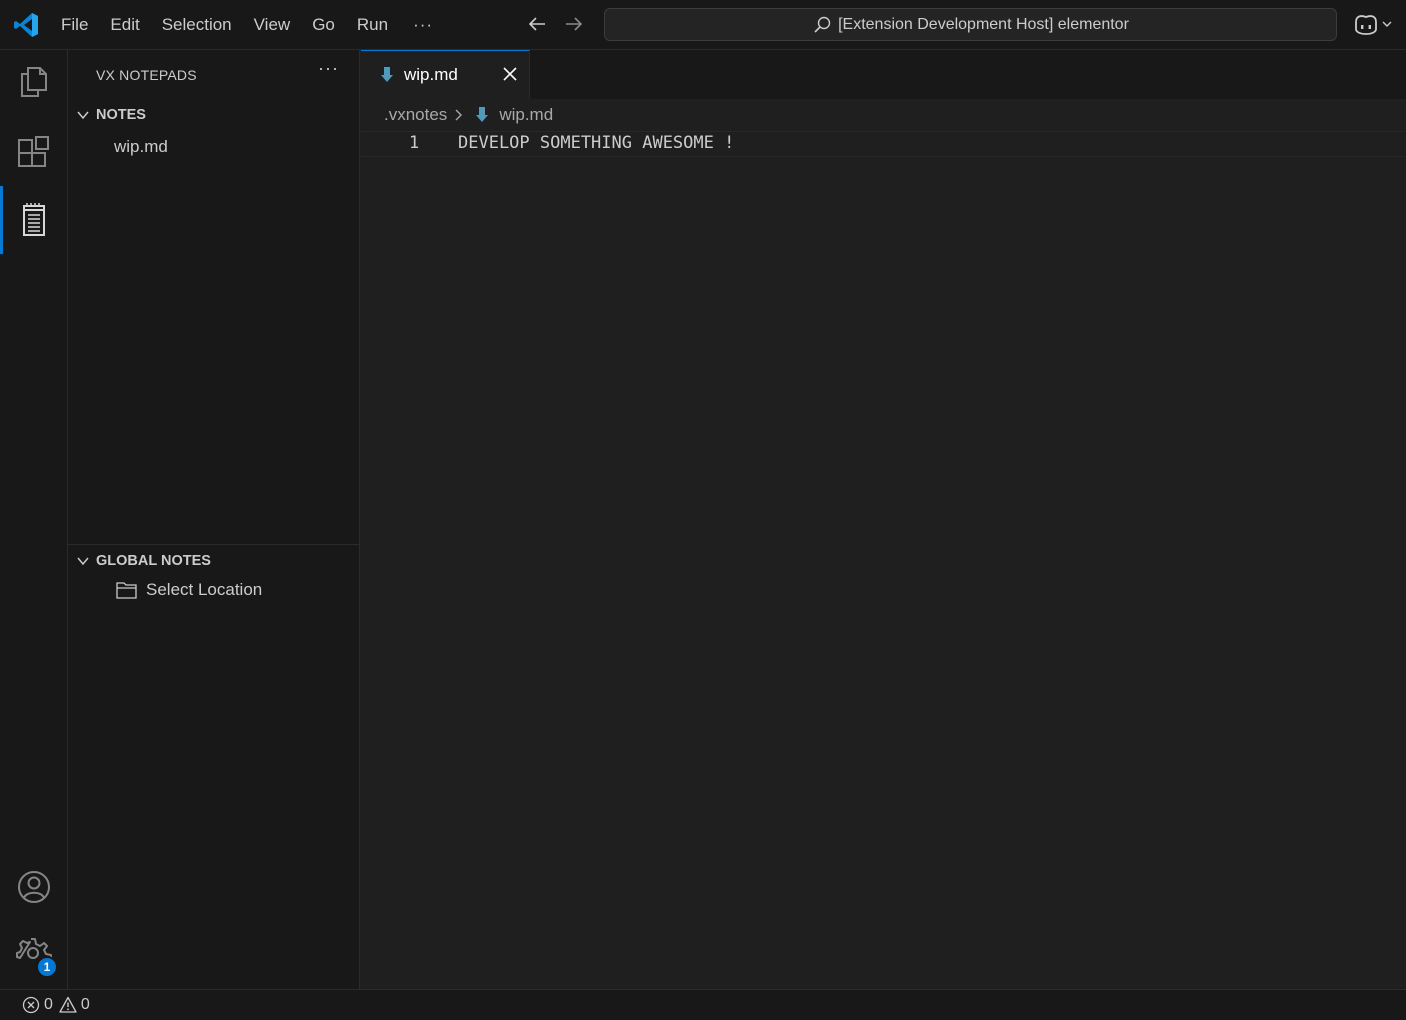 Image resolution: width=1406 pixels, height=1020 pixels. I want to click on back-arrow-icon, so click(537, 24).